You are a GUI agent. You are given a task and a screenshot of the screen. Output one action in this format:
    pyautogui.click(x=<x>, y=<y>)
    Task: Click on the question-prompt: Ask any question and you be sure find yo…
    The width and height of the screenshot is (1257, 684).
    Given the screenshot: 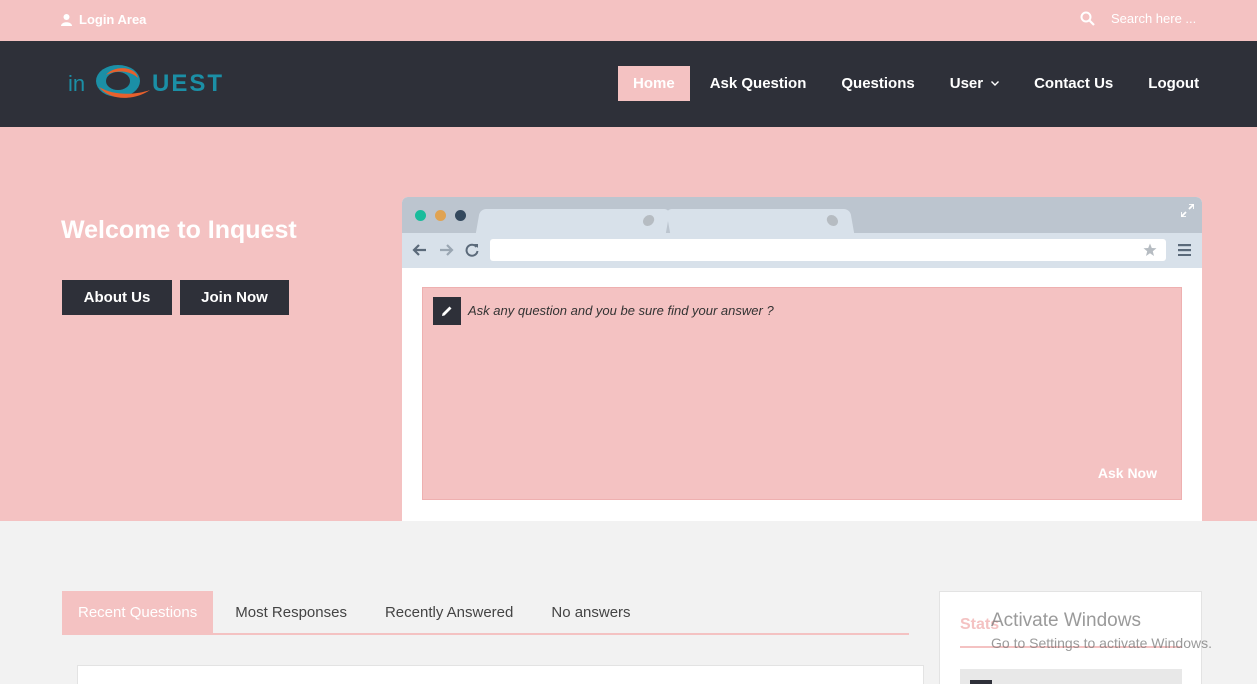 What is the action you would take?
    pyautogui.click(x=621, y=310)
    